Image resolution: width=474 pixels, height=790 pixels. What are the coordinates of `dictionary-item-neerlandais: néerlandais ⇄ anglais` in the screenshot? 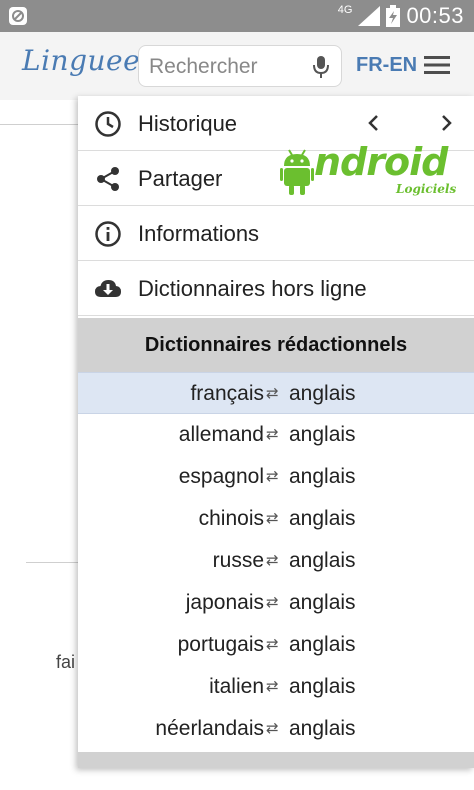 It's located at (276, 729).